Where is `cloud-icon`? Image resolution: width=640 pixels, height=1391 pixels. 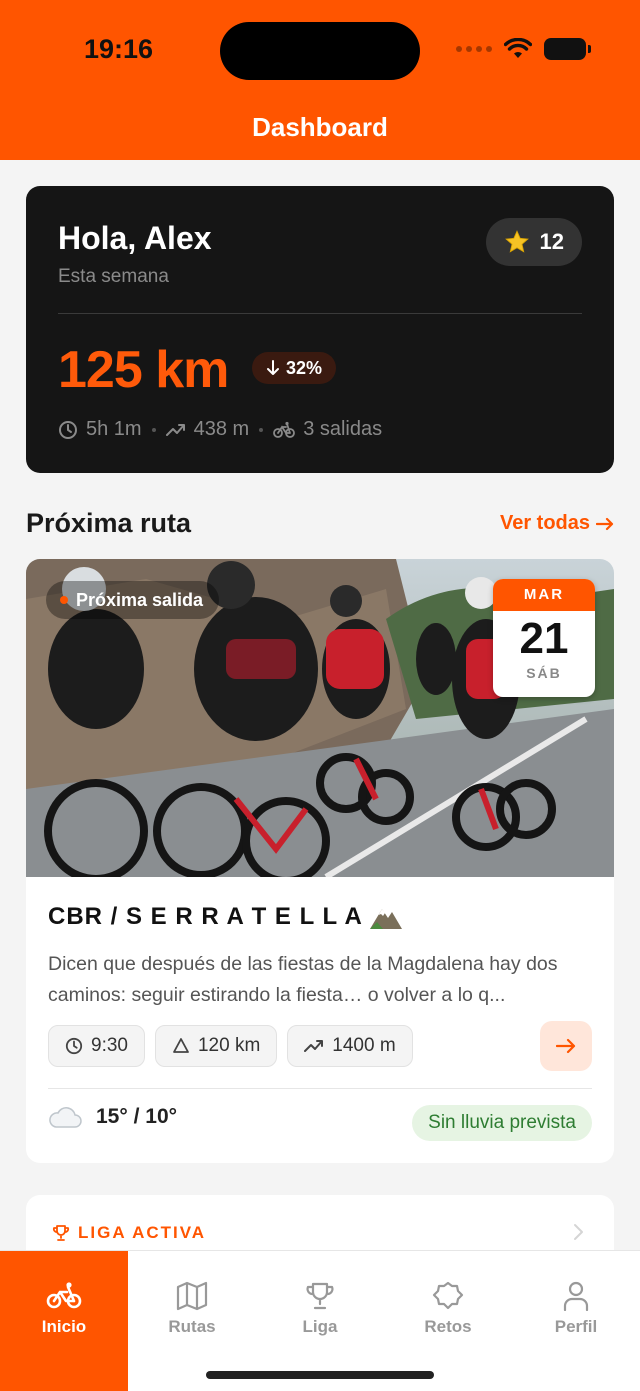 cloud-icon is located at coordinates (65, 1117).